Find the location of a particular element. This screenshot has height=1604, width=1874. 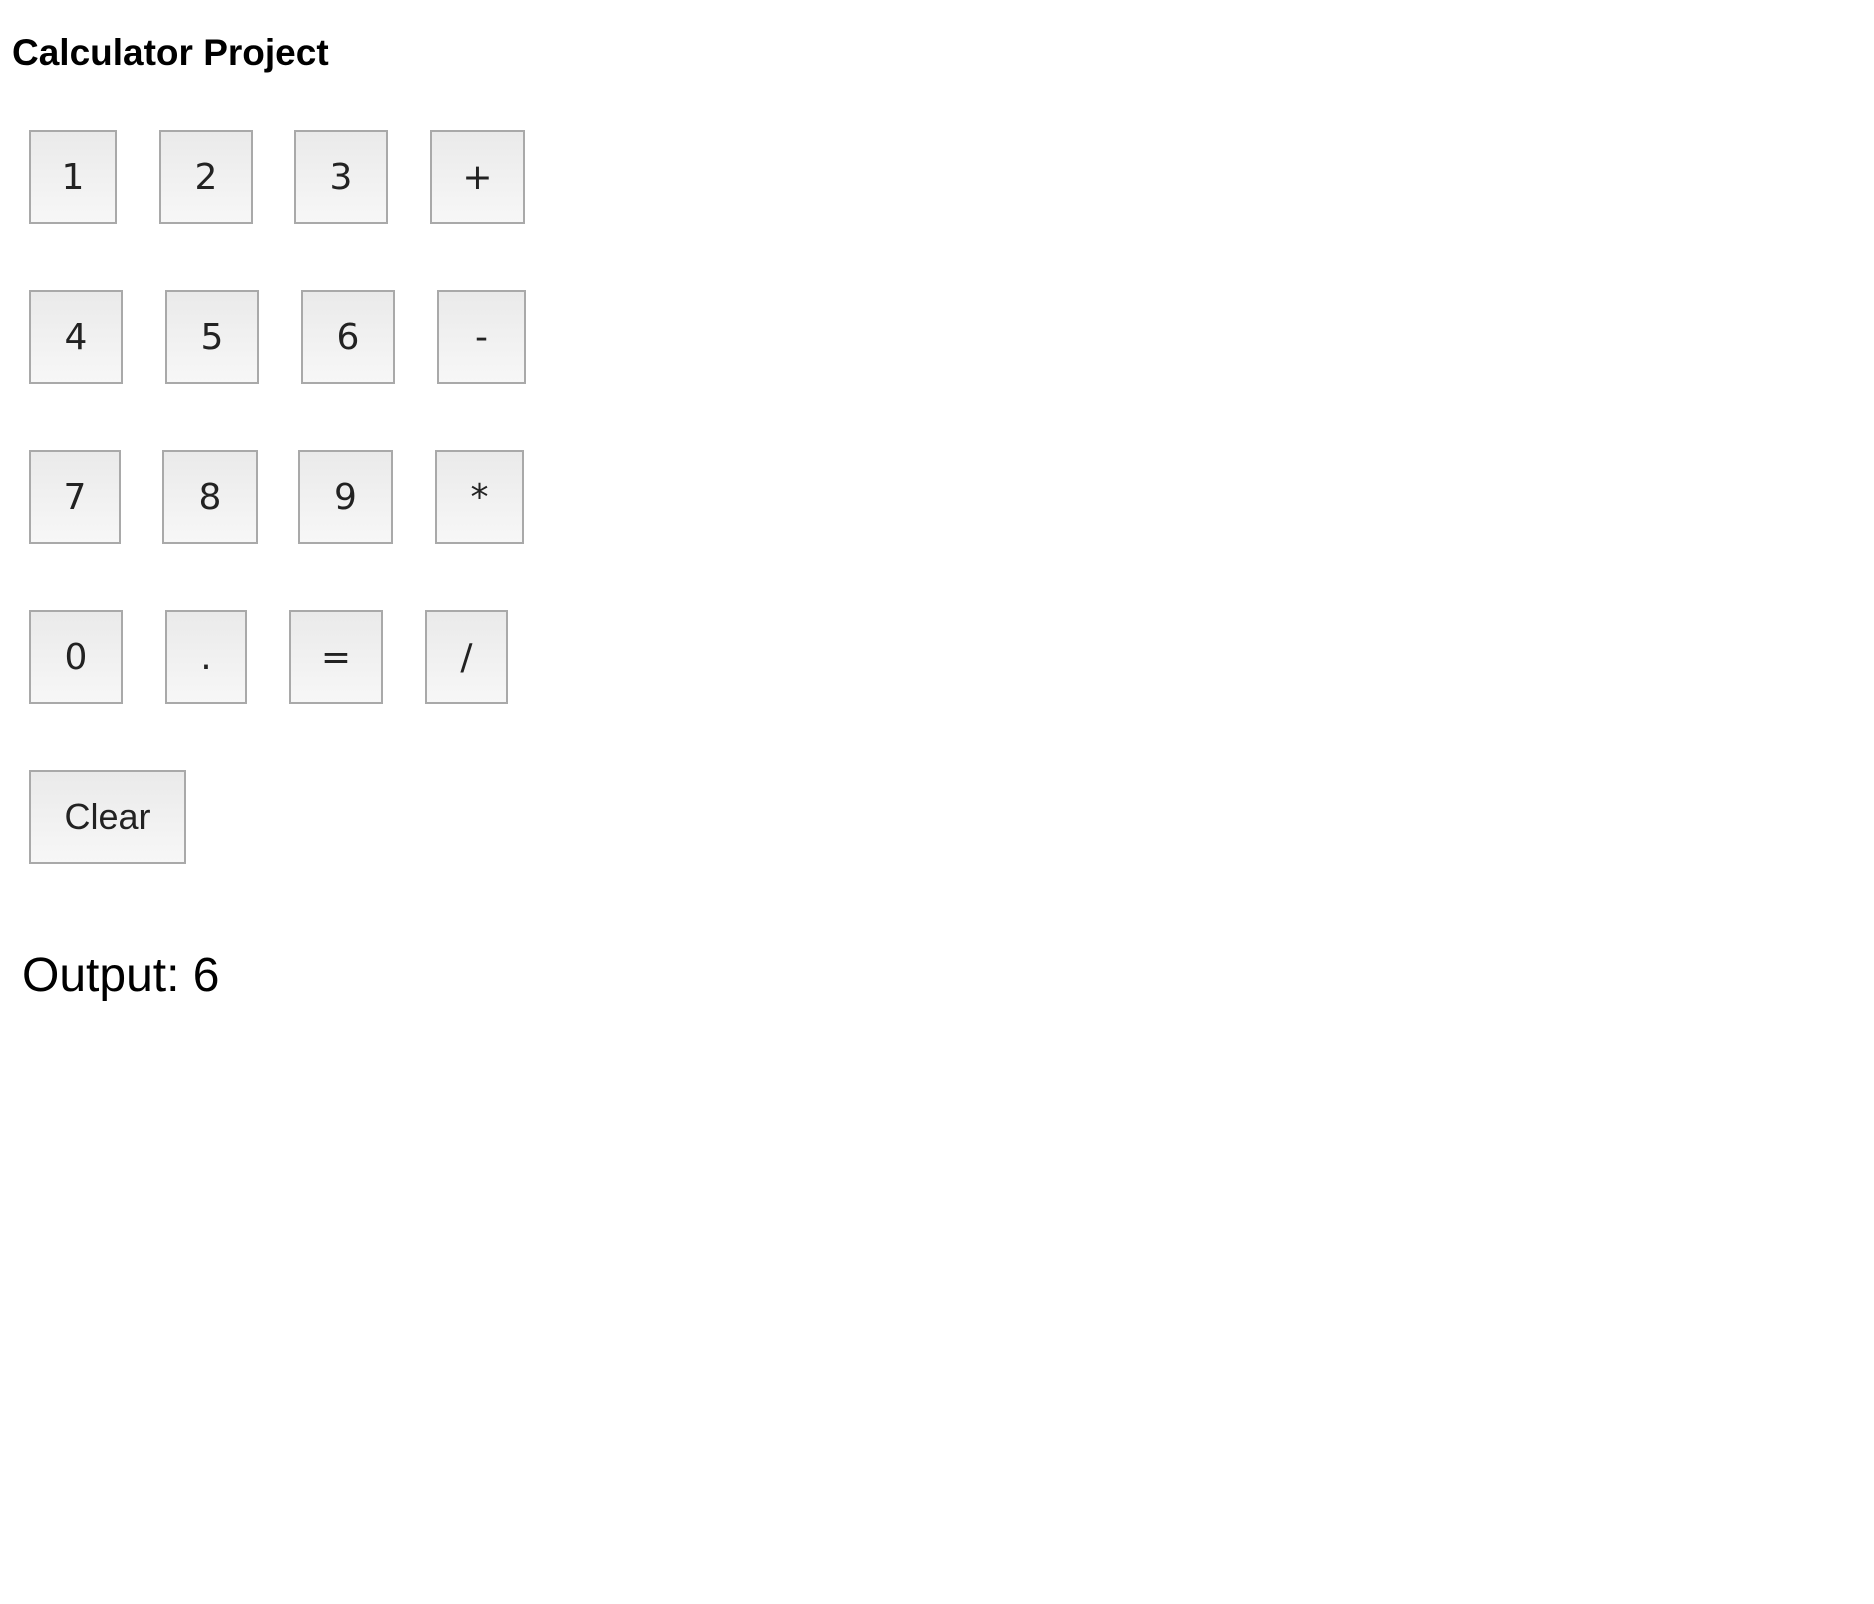

key-minus-button: - is located at coordinates (481, 337).